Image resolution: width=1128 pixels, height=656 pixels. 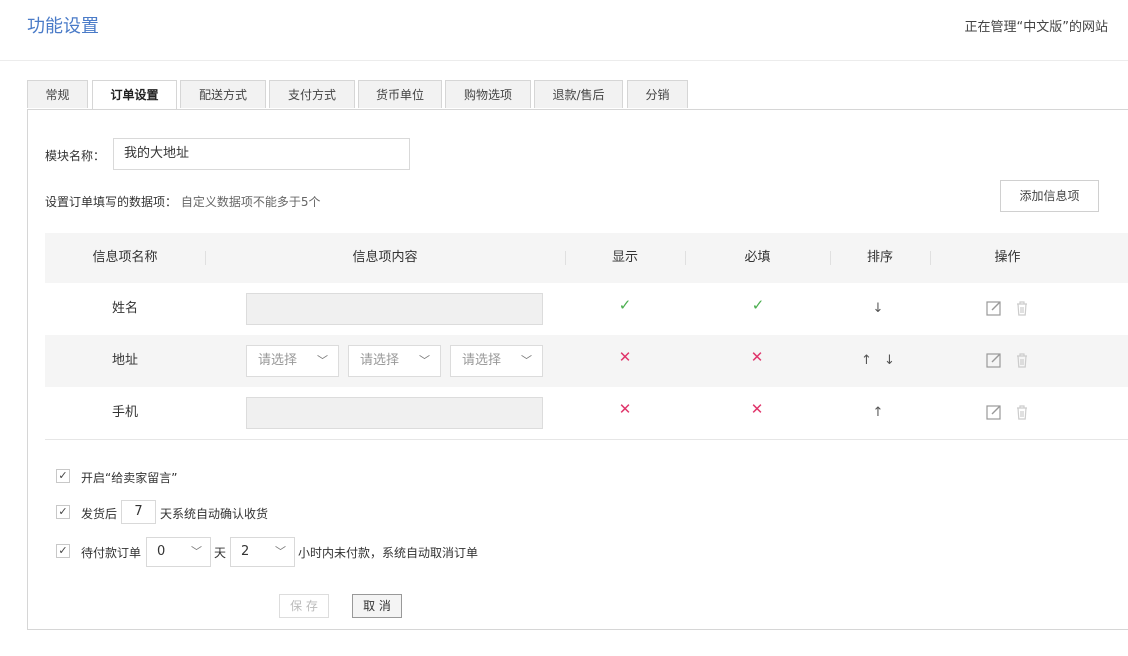 What do you see at coordinates (880, 413) in the screenshot?
I see `sort-arrows: ↑` at bounding box center [880, 413].